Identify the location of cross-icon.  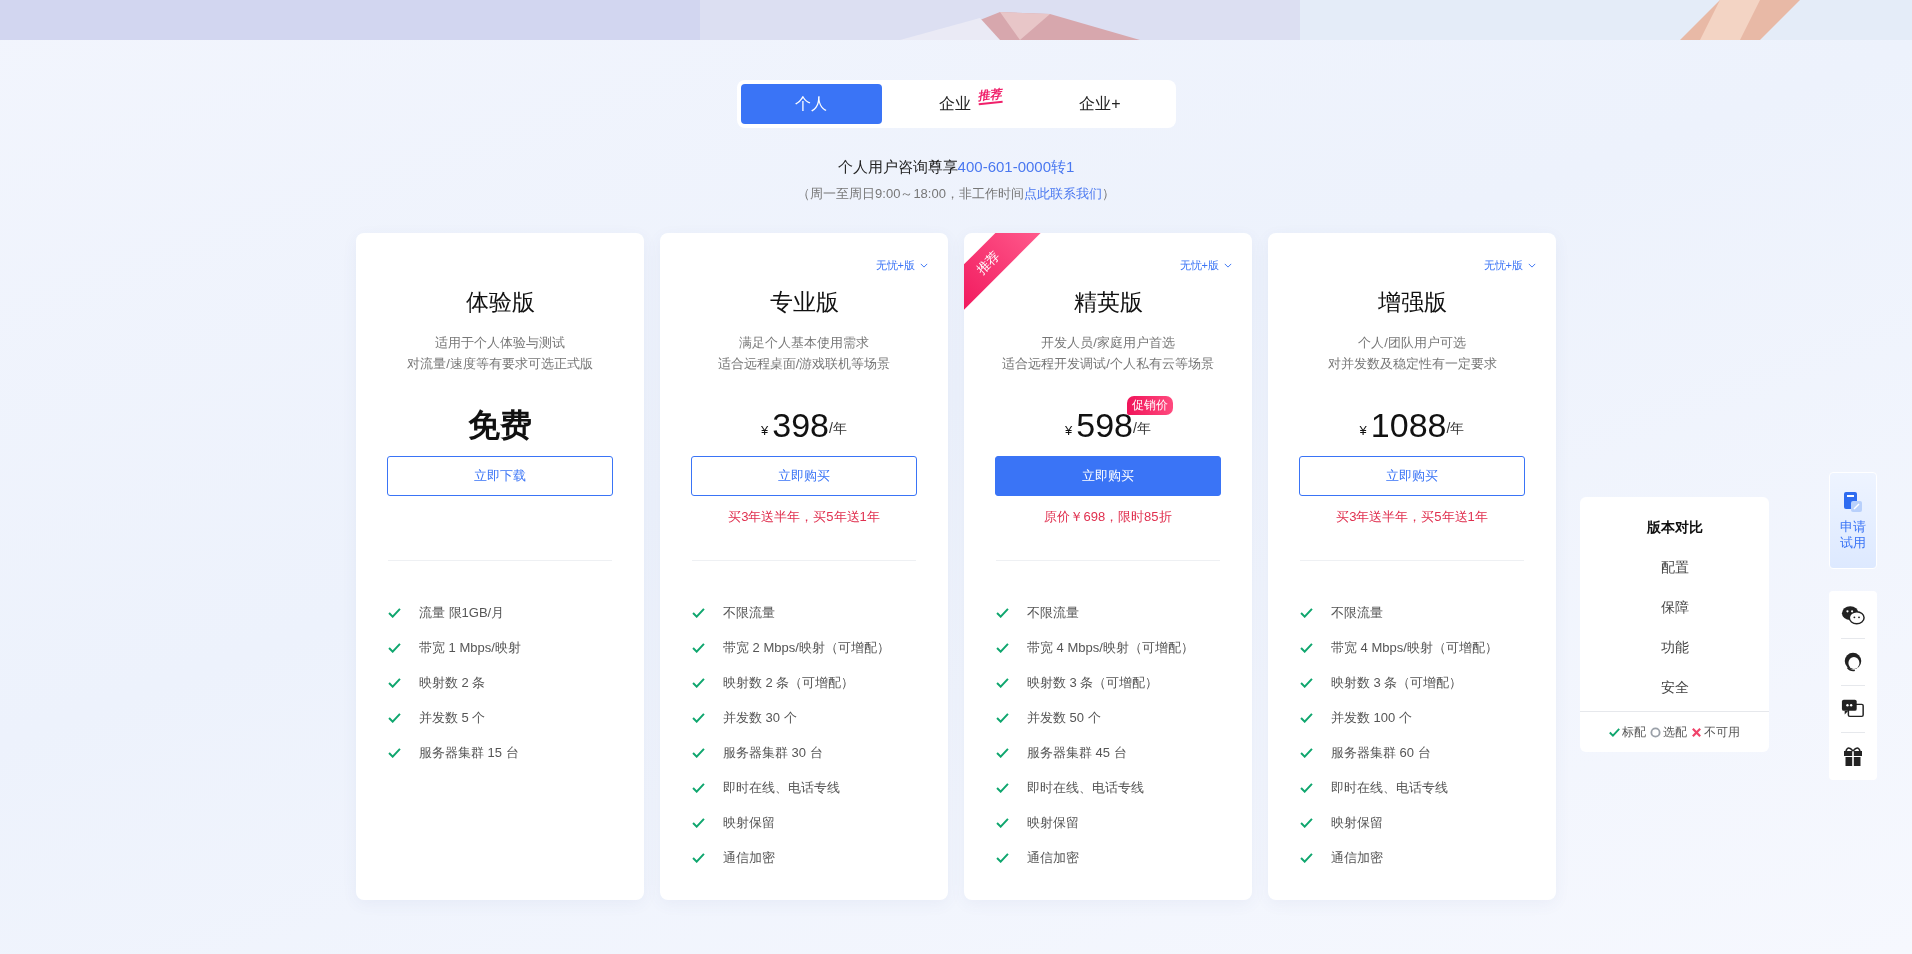
(1696, 732).